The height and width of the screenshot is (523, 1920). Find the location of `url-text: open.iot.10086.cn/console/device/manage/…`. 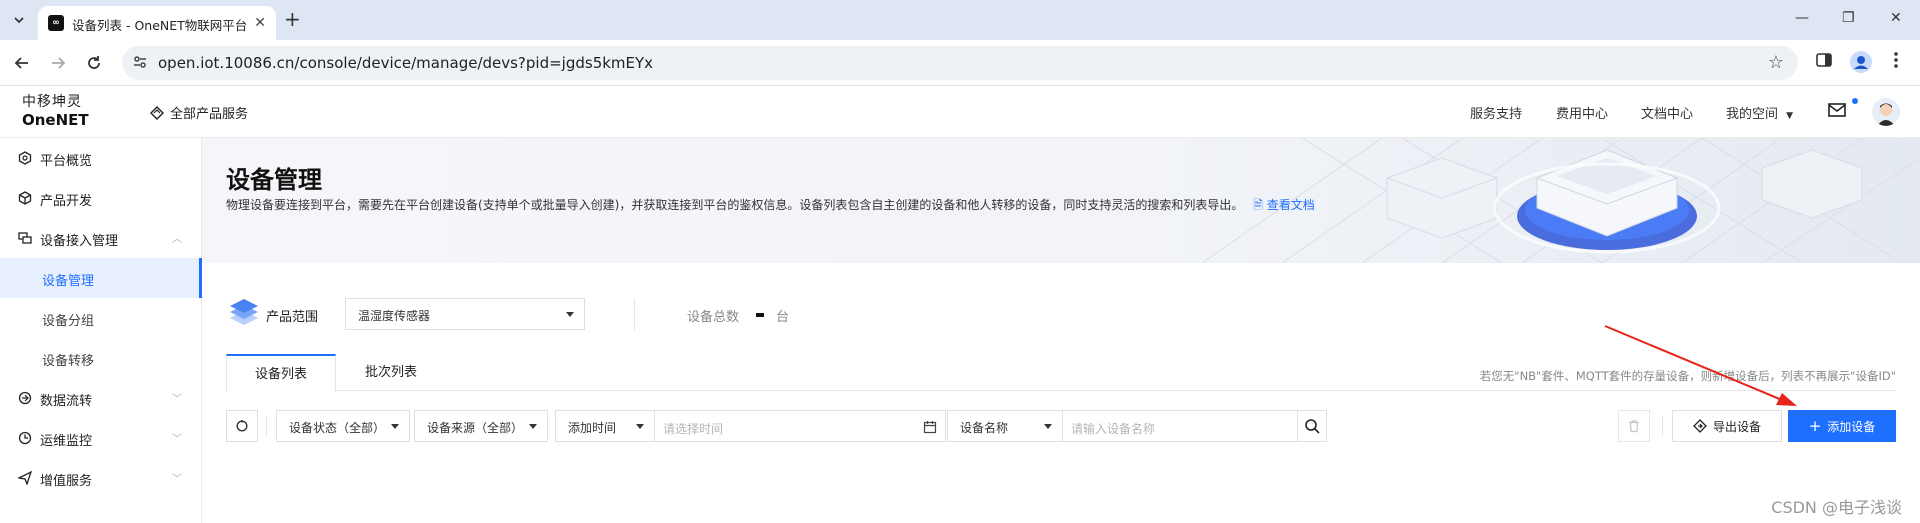

url-text: open.iot.10086.cn/console/device/manage/… is located at coordinates (406, 63).